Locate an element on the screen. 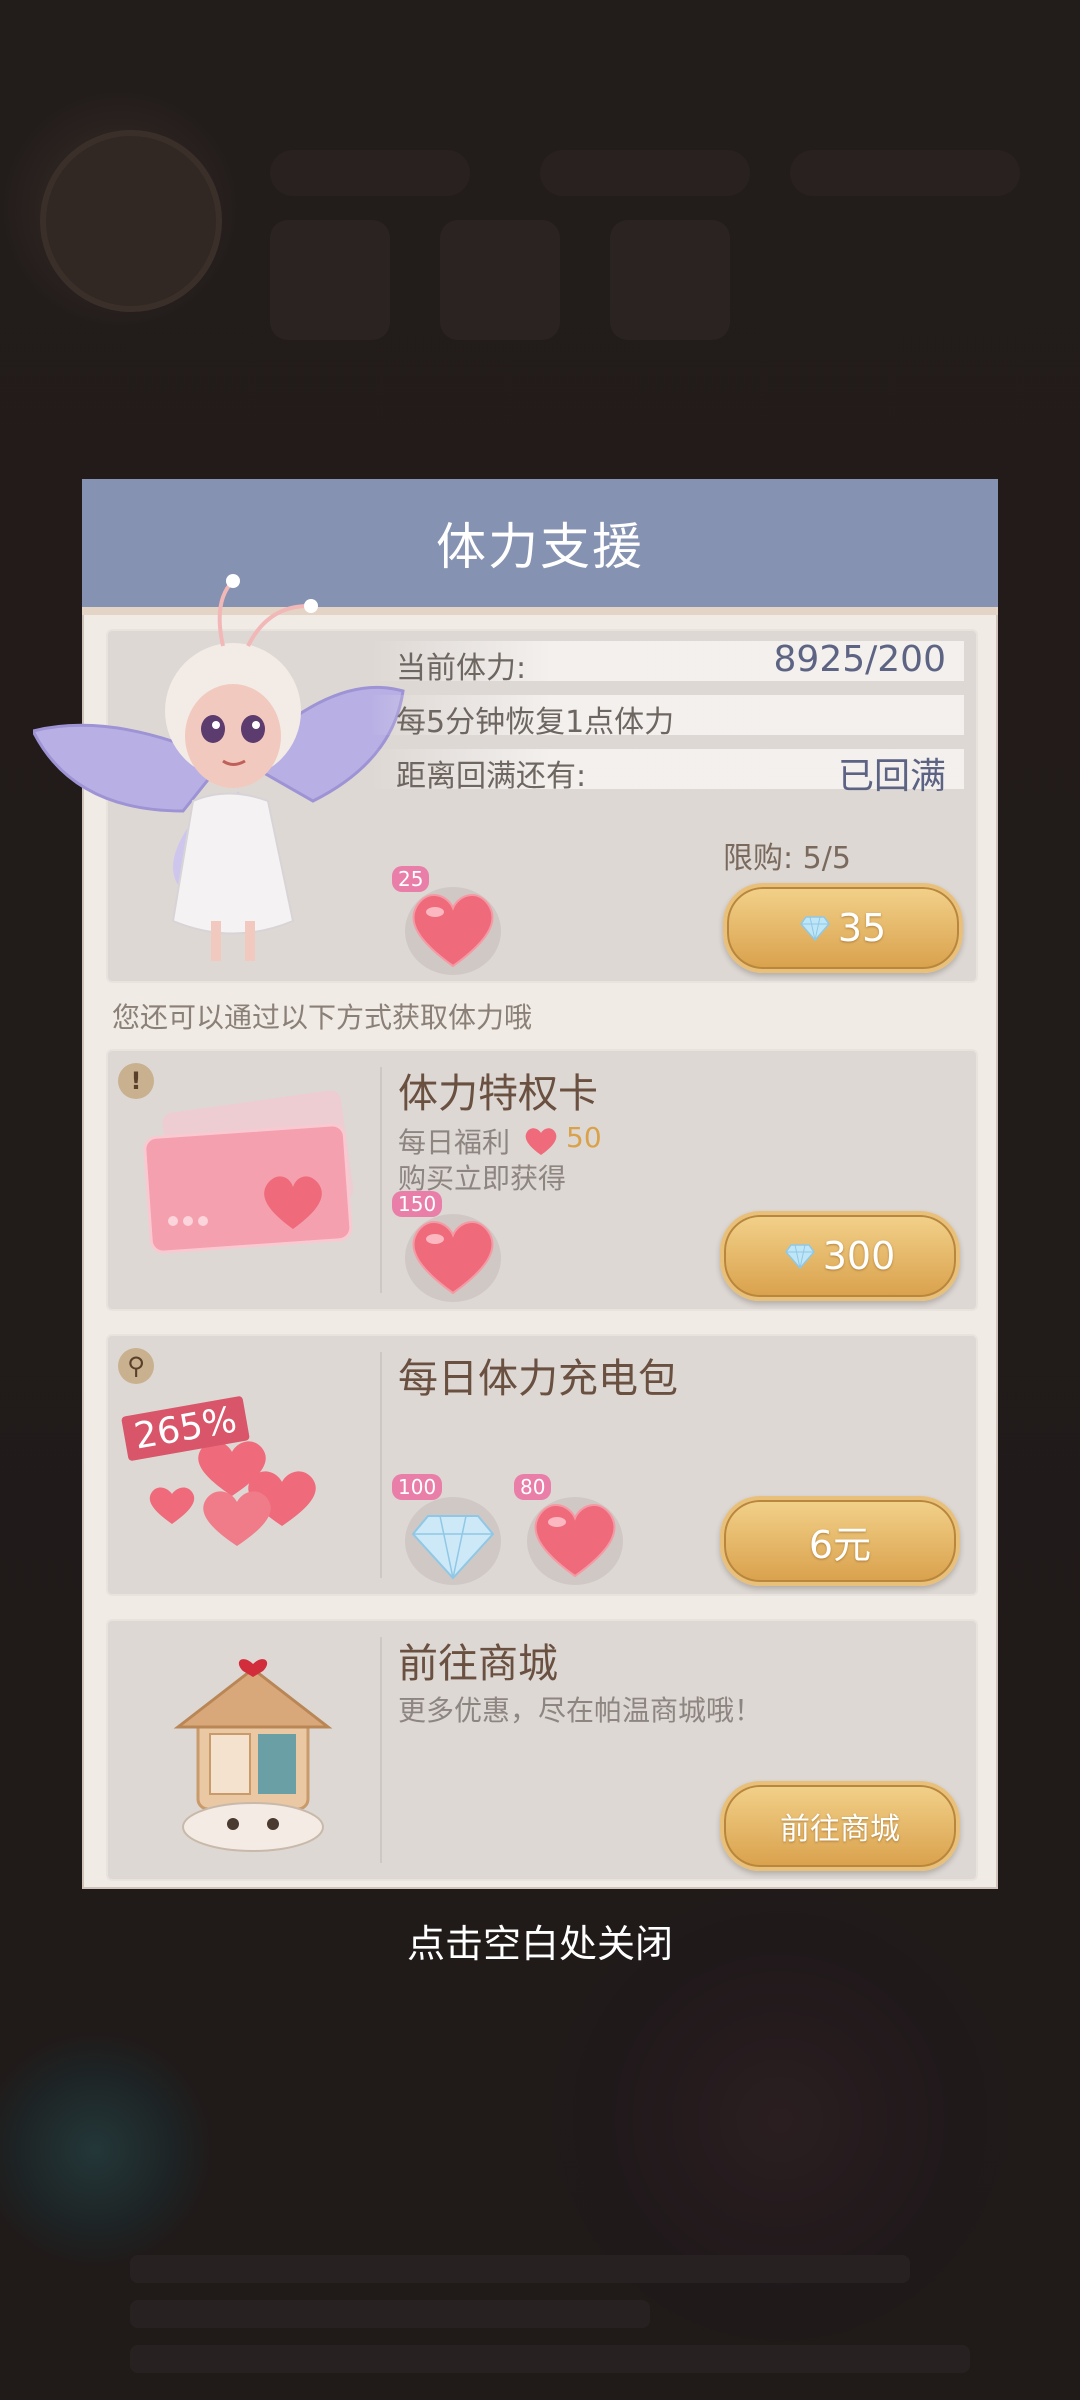 Image resolution: width=1080 pixels, height=2400 pixels. diamond-reward: 100 is located at coordinates (450, 1530).